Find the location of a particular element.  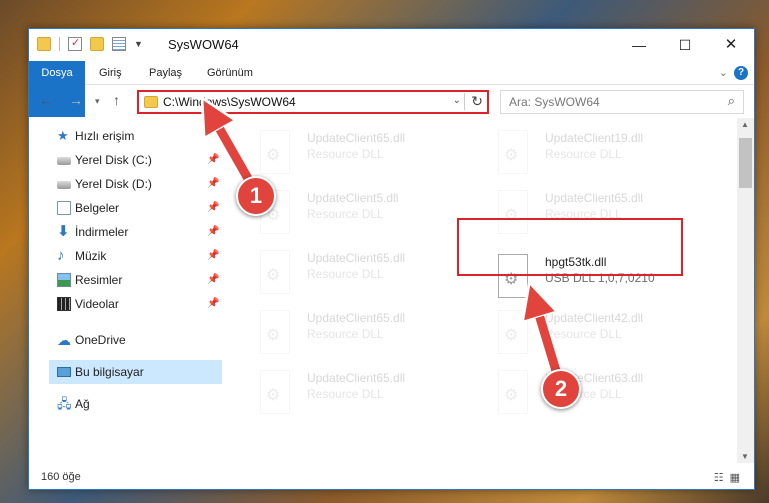

address-dropdown-icon: ⌄ is located at coordinates (457, 100).